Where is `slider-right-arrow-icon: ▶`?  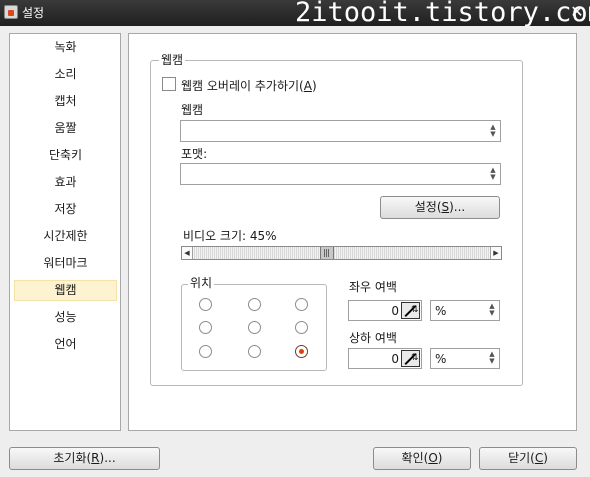
slider-right-arrow-icon: ▶ is located at coordinates (495, 253).